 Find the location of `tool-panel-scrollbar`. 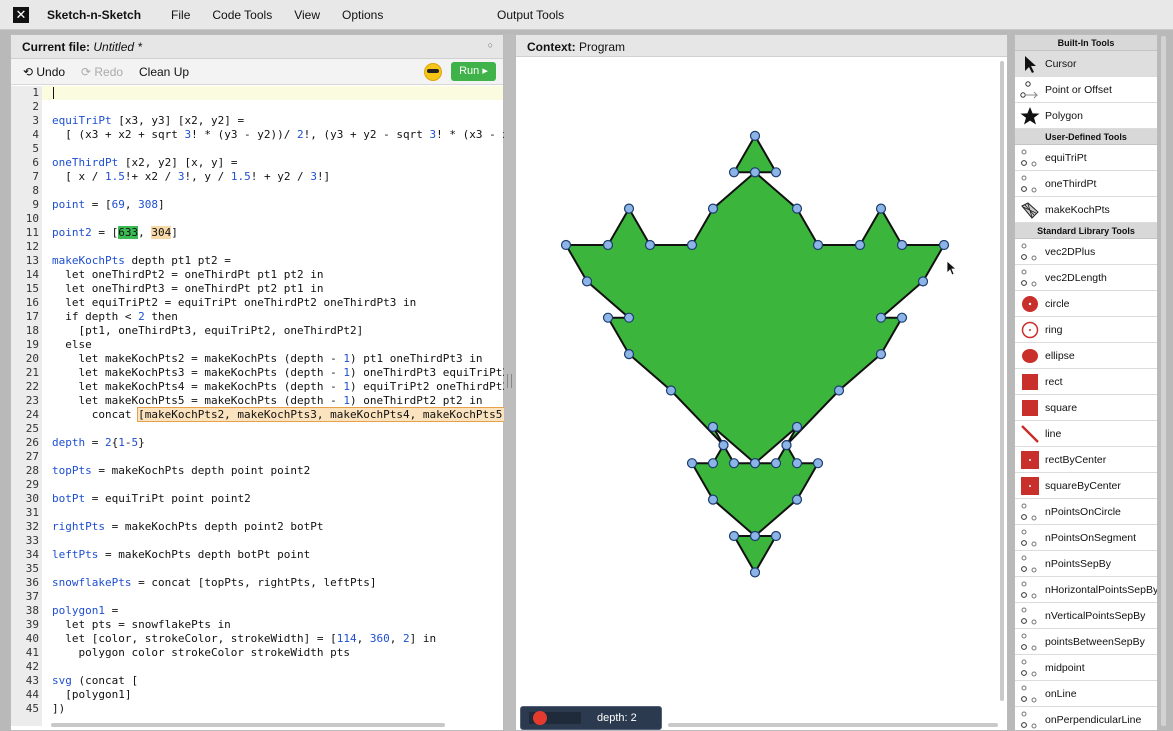

tool-panel-scrollbar is located at coordinates (1163, 381).